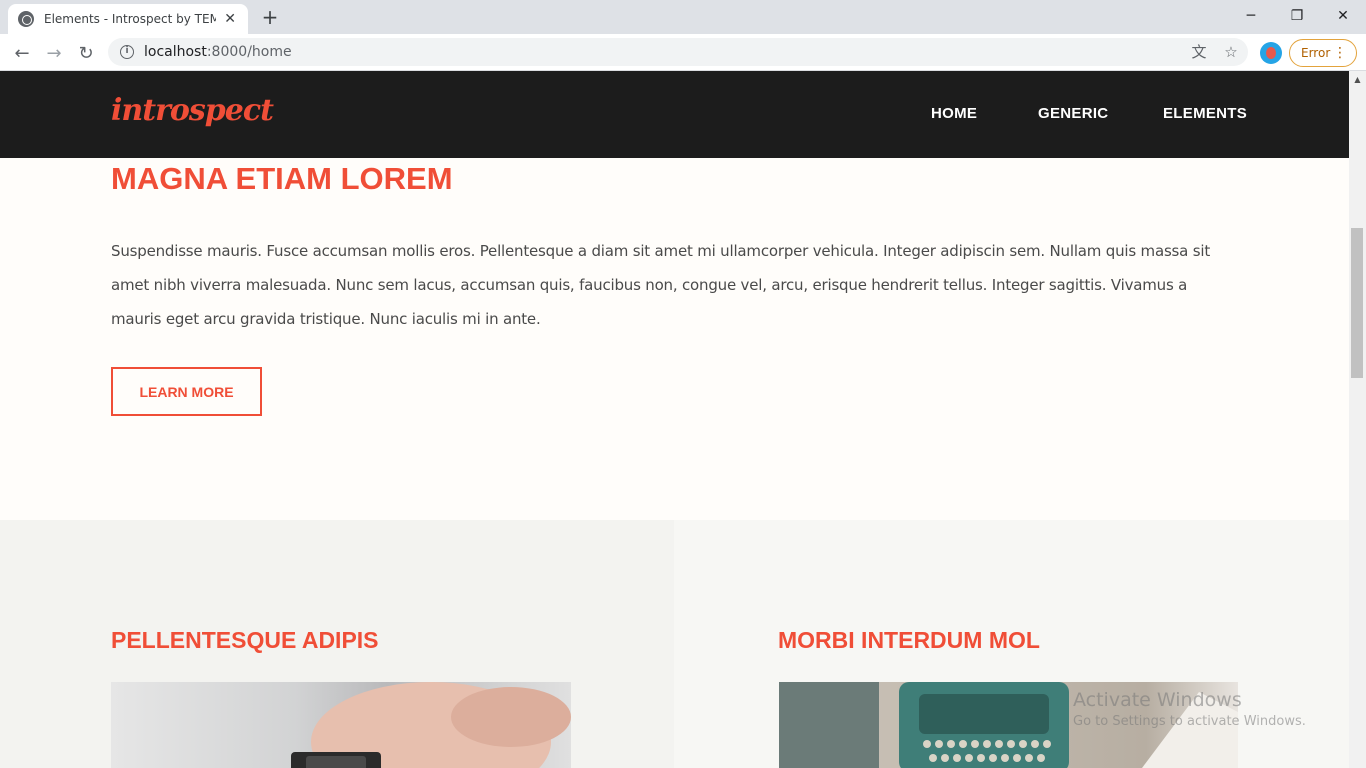  What do you see at coordinates (1343, 16) in the screenshot?
I see `close-window-icon: ✕` at bounding box center [1343, 16].